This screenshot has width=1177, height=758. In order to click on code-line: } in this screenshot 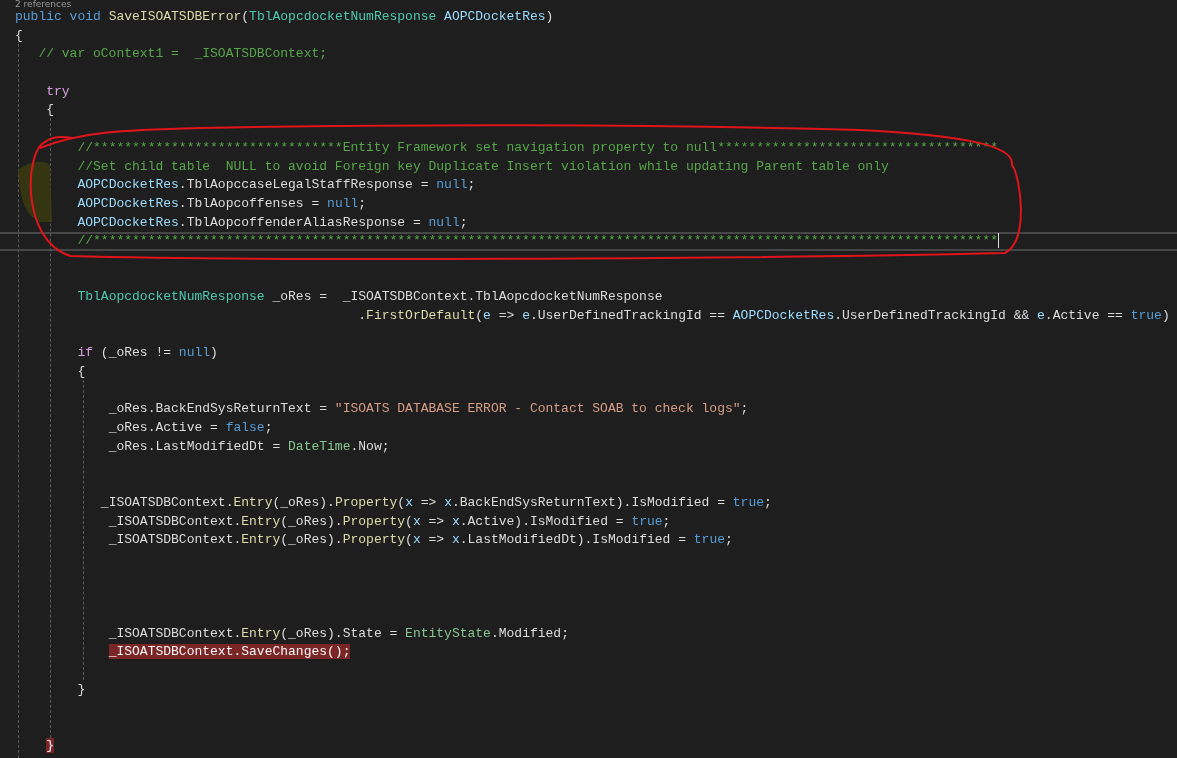, I will do `click(81, 689)`.